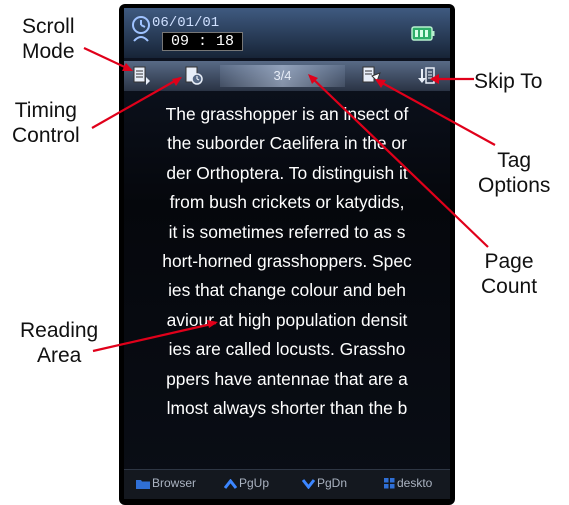 The width and height of the screenshot is (569, 505). I want to click on reading-area-callout: Reading Area, so click(59, 343).